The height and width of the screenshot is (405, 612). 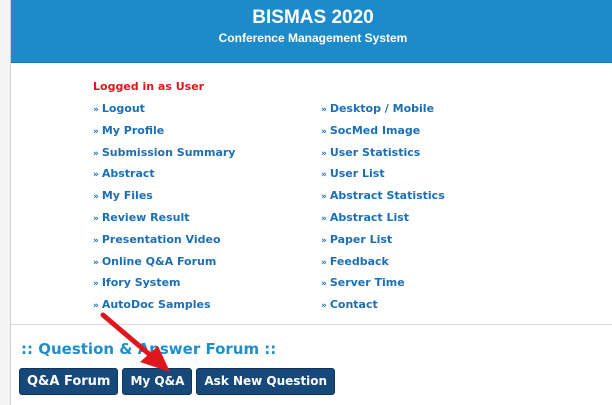 I want to click on menu-label: User Statistics, so click(x=375, y=152).